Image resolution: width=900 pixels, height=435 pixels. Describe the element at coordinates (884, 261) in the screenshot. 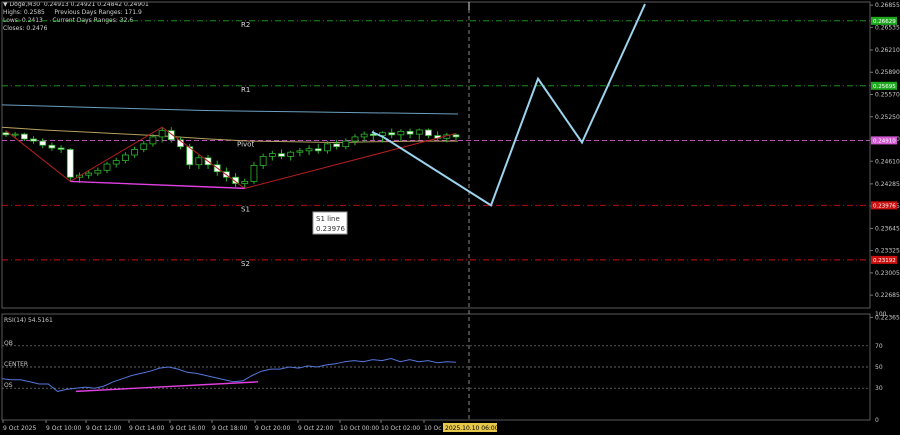

I see `level-tag-value: 0.23192` at that location.